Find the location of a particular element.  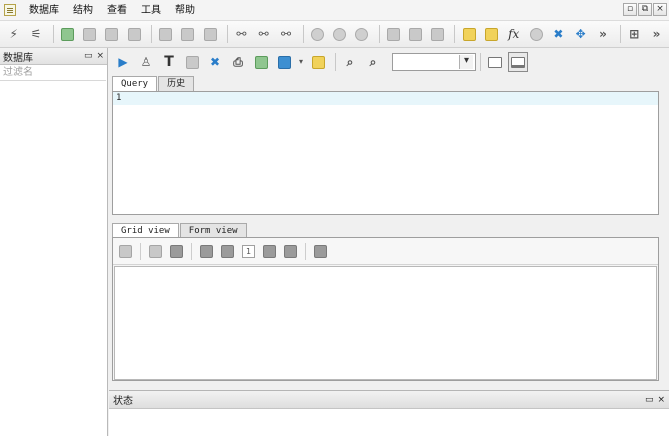

last-record-icon is located at coordinates (290, 251).